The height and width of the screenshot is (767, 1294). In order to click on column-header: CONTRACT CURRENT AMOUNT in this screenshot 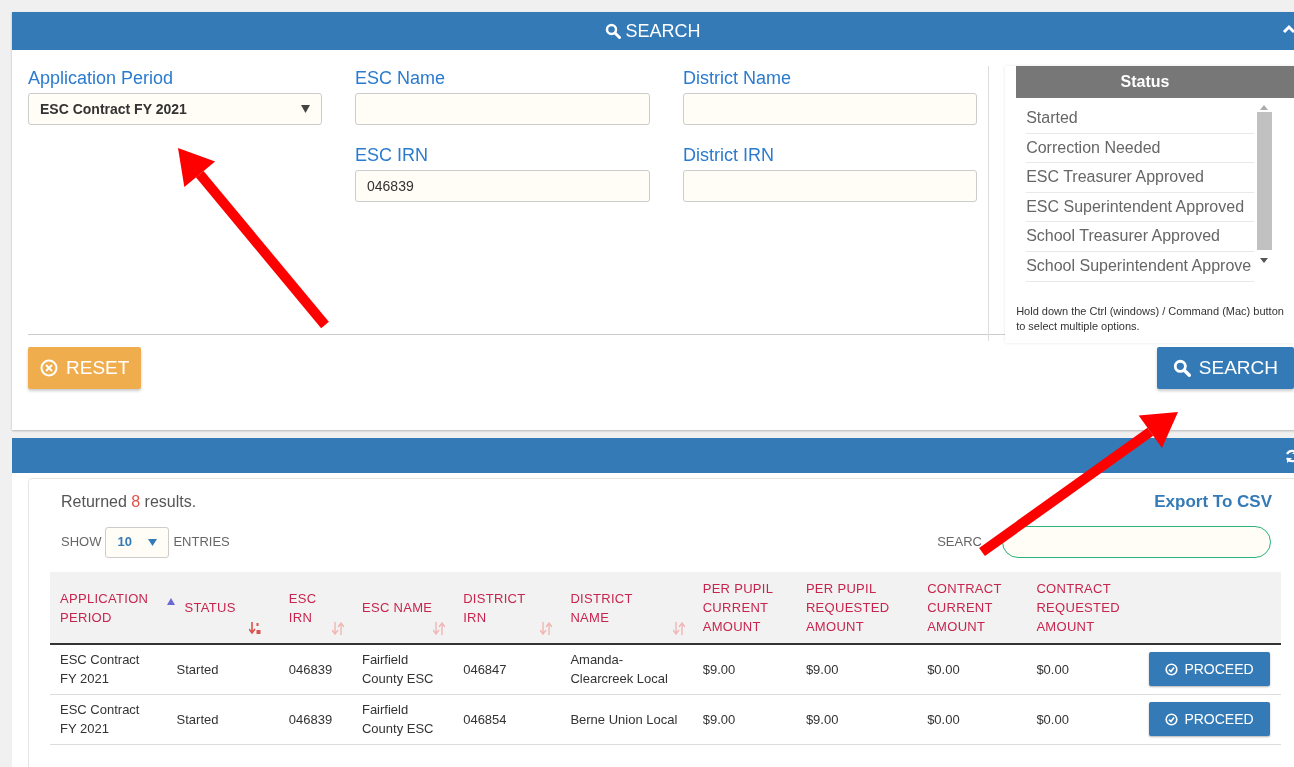, I will do `click(968, 607)`.